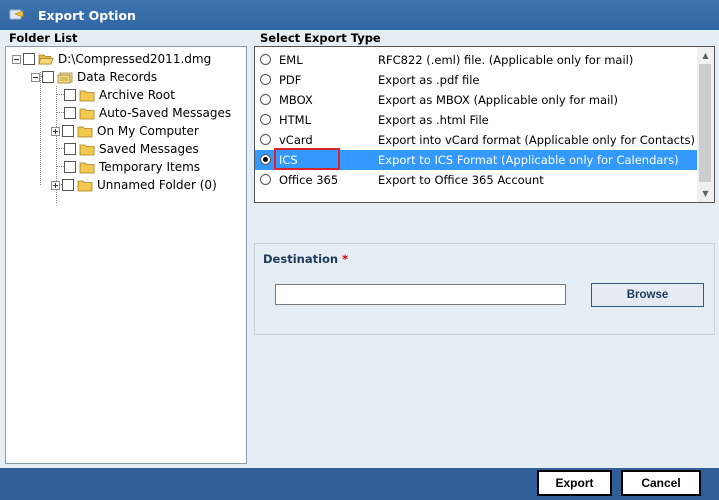  Describe the element at coordinates (429, 80) in the screenshot. I see `option-description: Export as .pdf file` at that location.